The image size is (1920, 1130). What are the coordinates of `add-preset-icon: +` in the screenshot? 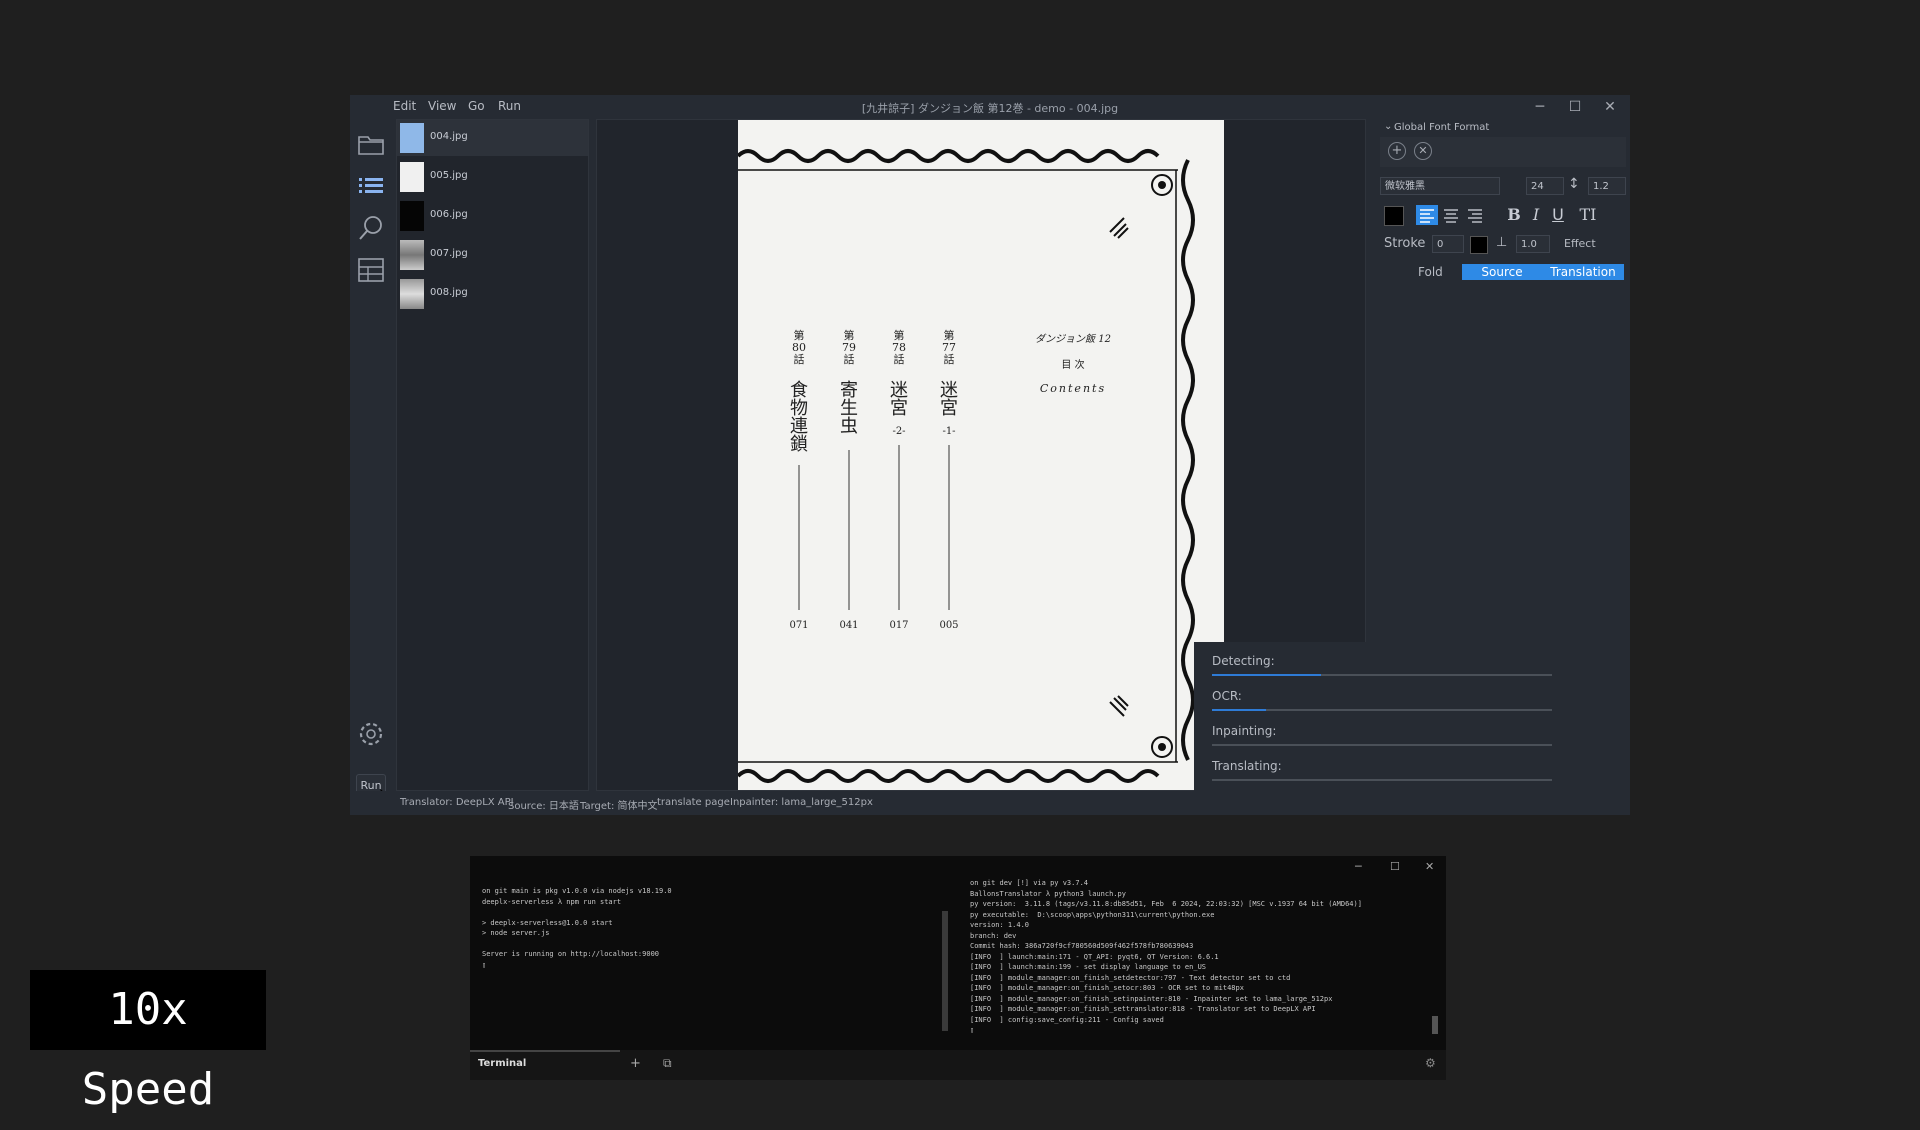 It's located at (1397, 151).